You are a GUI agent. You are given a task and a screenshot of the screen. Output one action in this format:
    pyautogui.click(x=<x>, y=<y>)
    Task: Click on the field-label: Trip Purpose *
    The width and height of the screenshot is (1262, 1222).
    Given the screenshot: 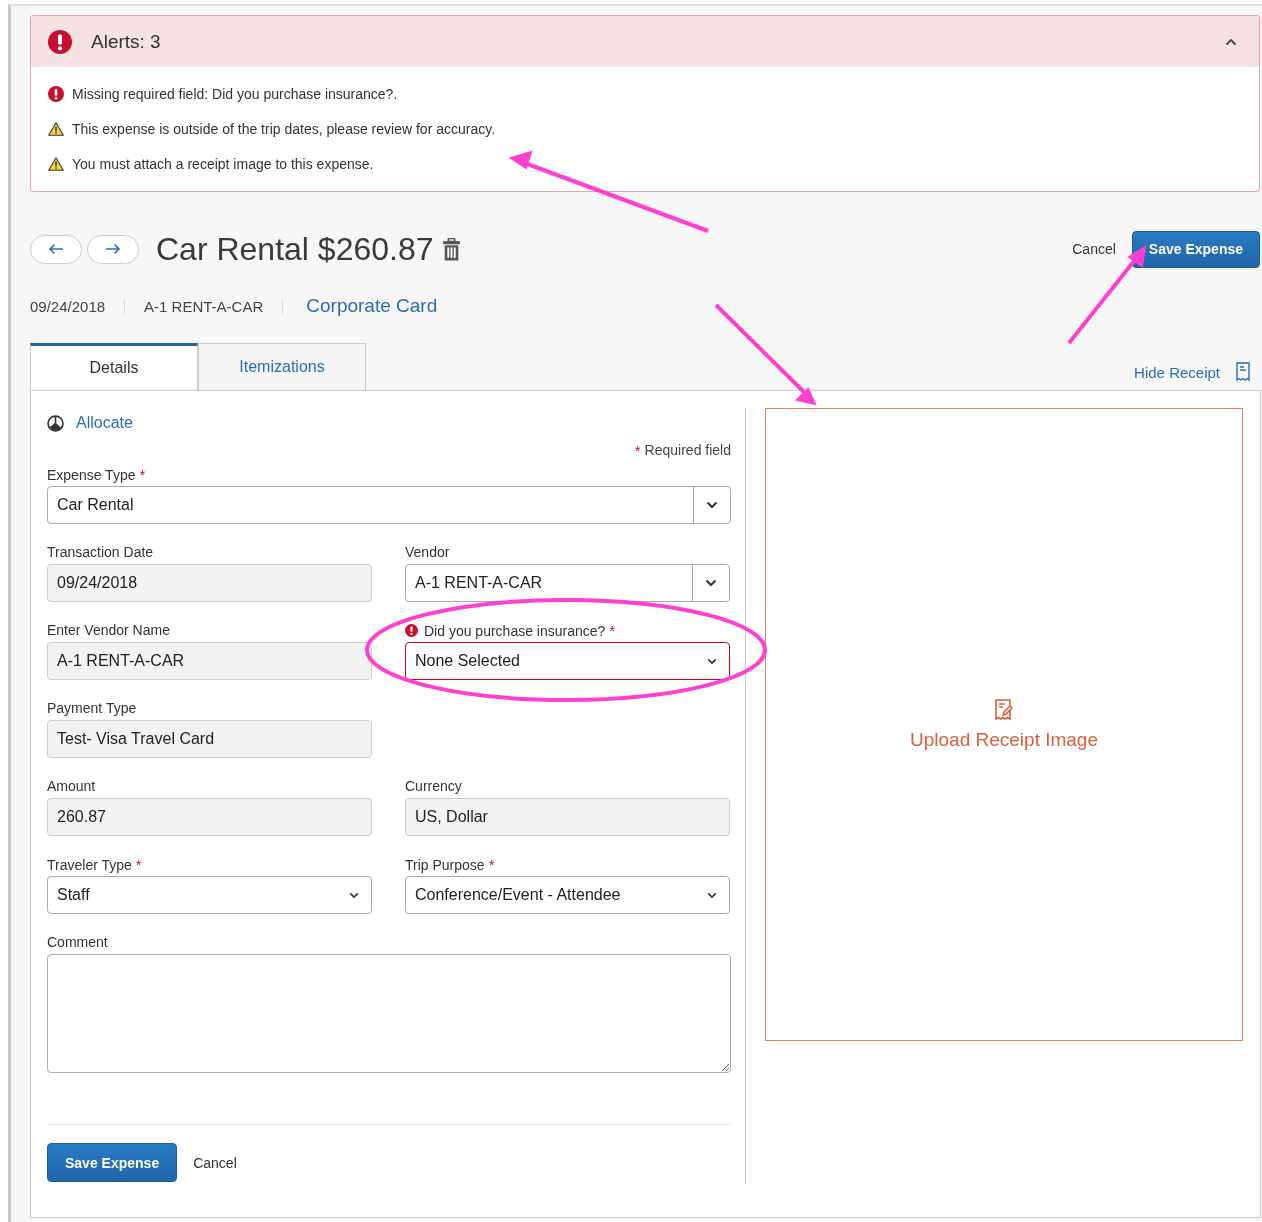 What is the action you would take?
    pyautogui.click(x=450, y=864)
    